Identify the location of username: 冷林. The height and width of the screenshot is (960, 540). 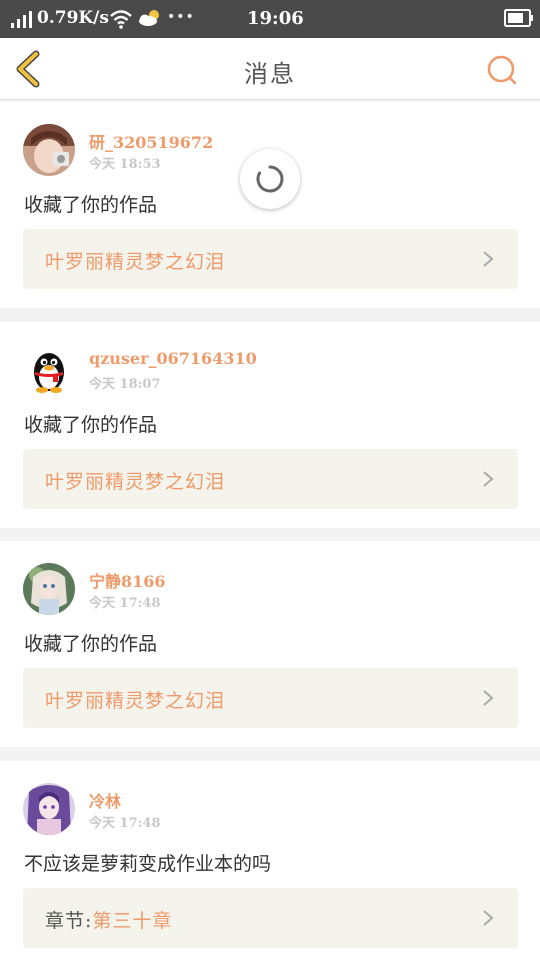
(105, 800).